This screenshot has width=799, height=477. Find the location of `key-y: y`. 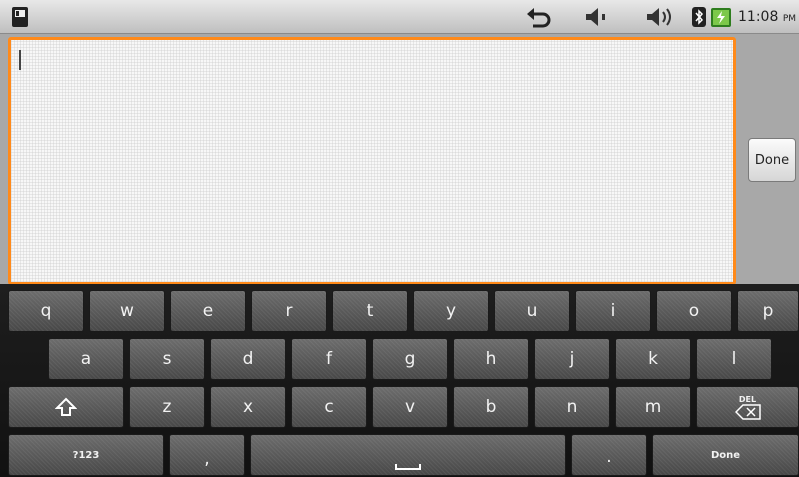

key-y: y is located at coordinates (451, 311).